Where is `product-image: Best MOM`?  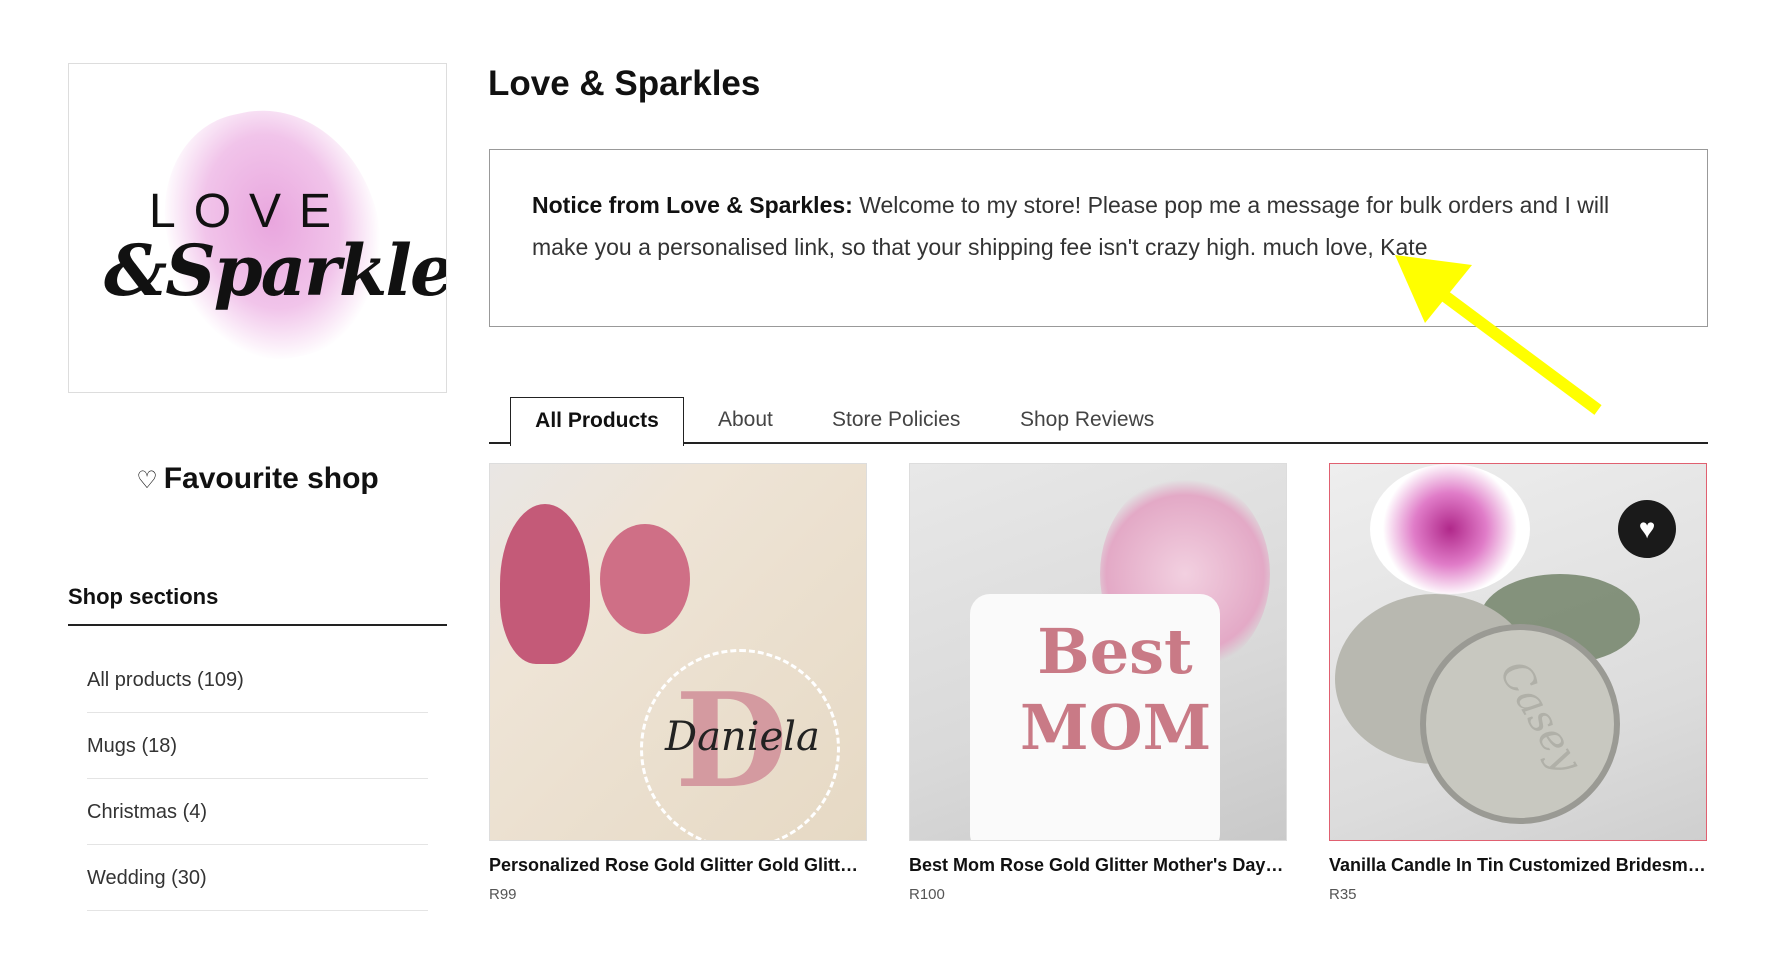 product-image: Best MOM is located at coordinates (1098, 652).